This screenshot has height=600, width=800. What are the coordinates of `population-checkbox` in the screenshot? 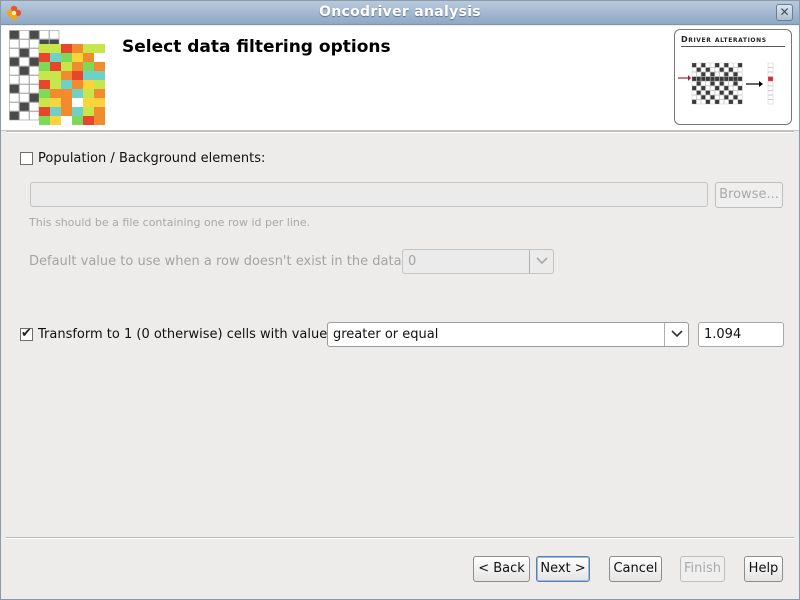 It's located at (26, 158).